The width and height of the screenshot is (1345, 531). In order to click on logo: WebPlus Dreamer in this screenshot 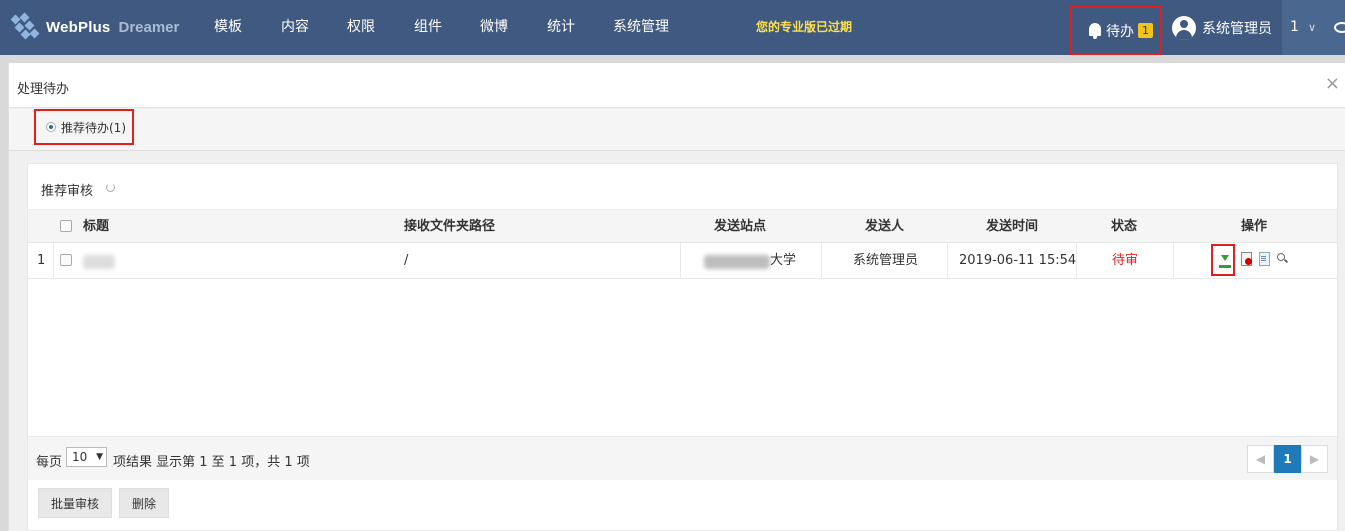, I will do `click(94, 27)`.